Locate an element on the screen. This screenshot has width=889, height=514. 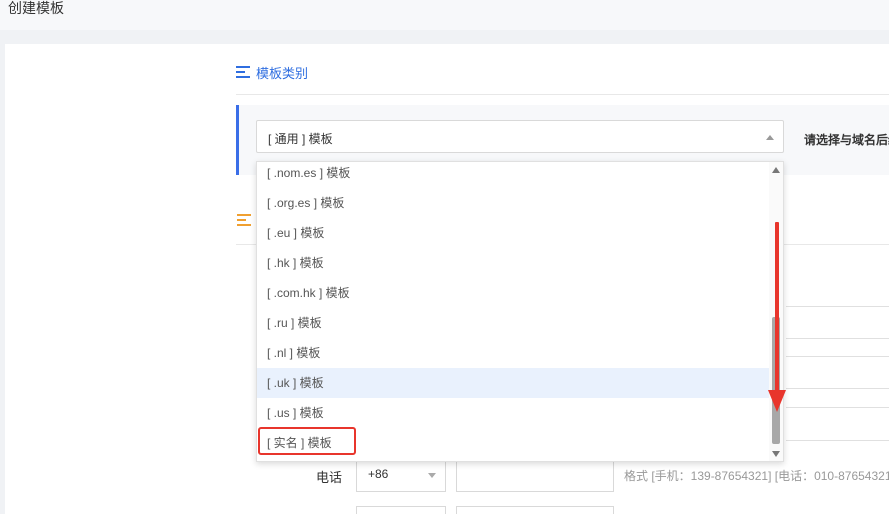
section-divider is located at coordinates (562, 94).